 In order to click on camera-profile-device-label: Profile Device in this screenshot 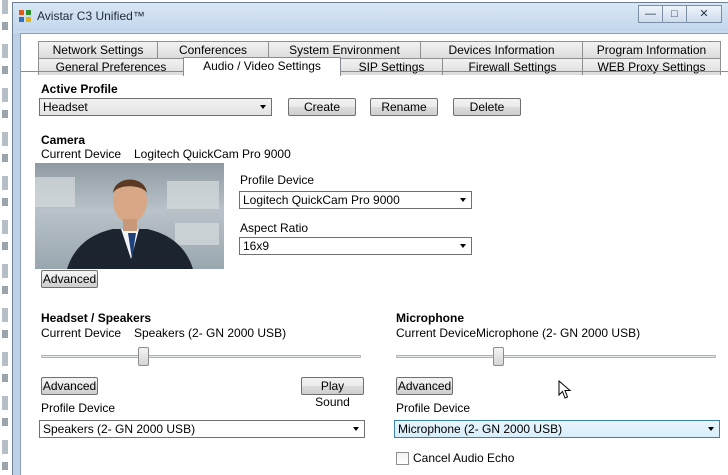, I will do `click(277, 180)`.